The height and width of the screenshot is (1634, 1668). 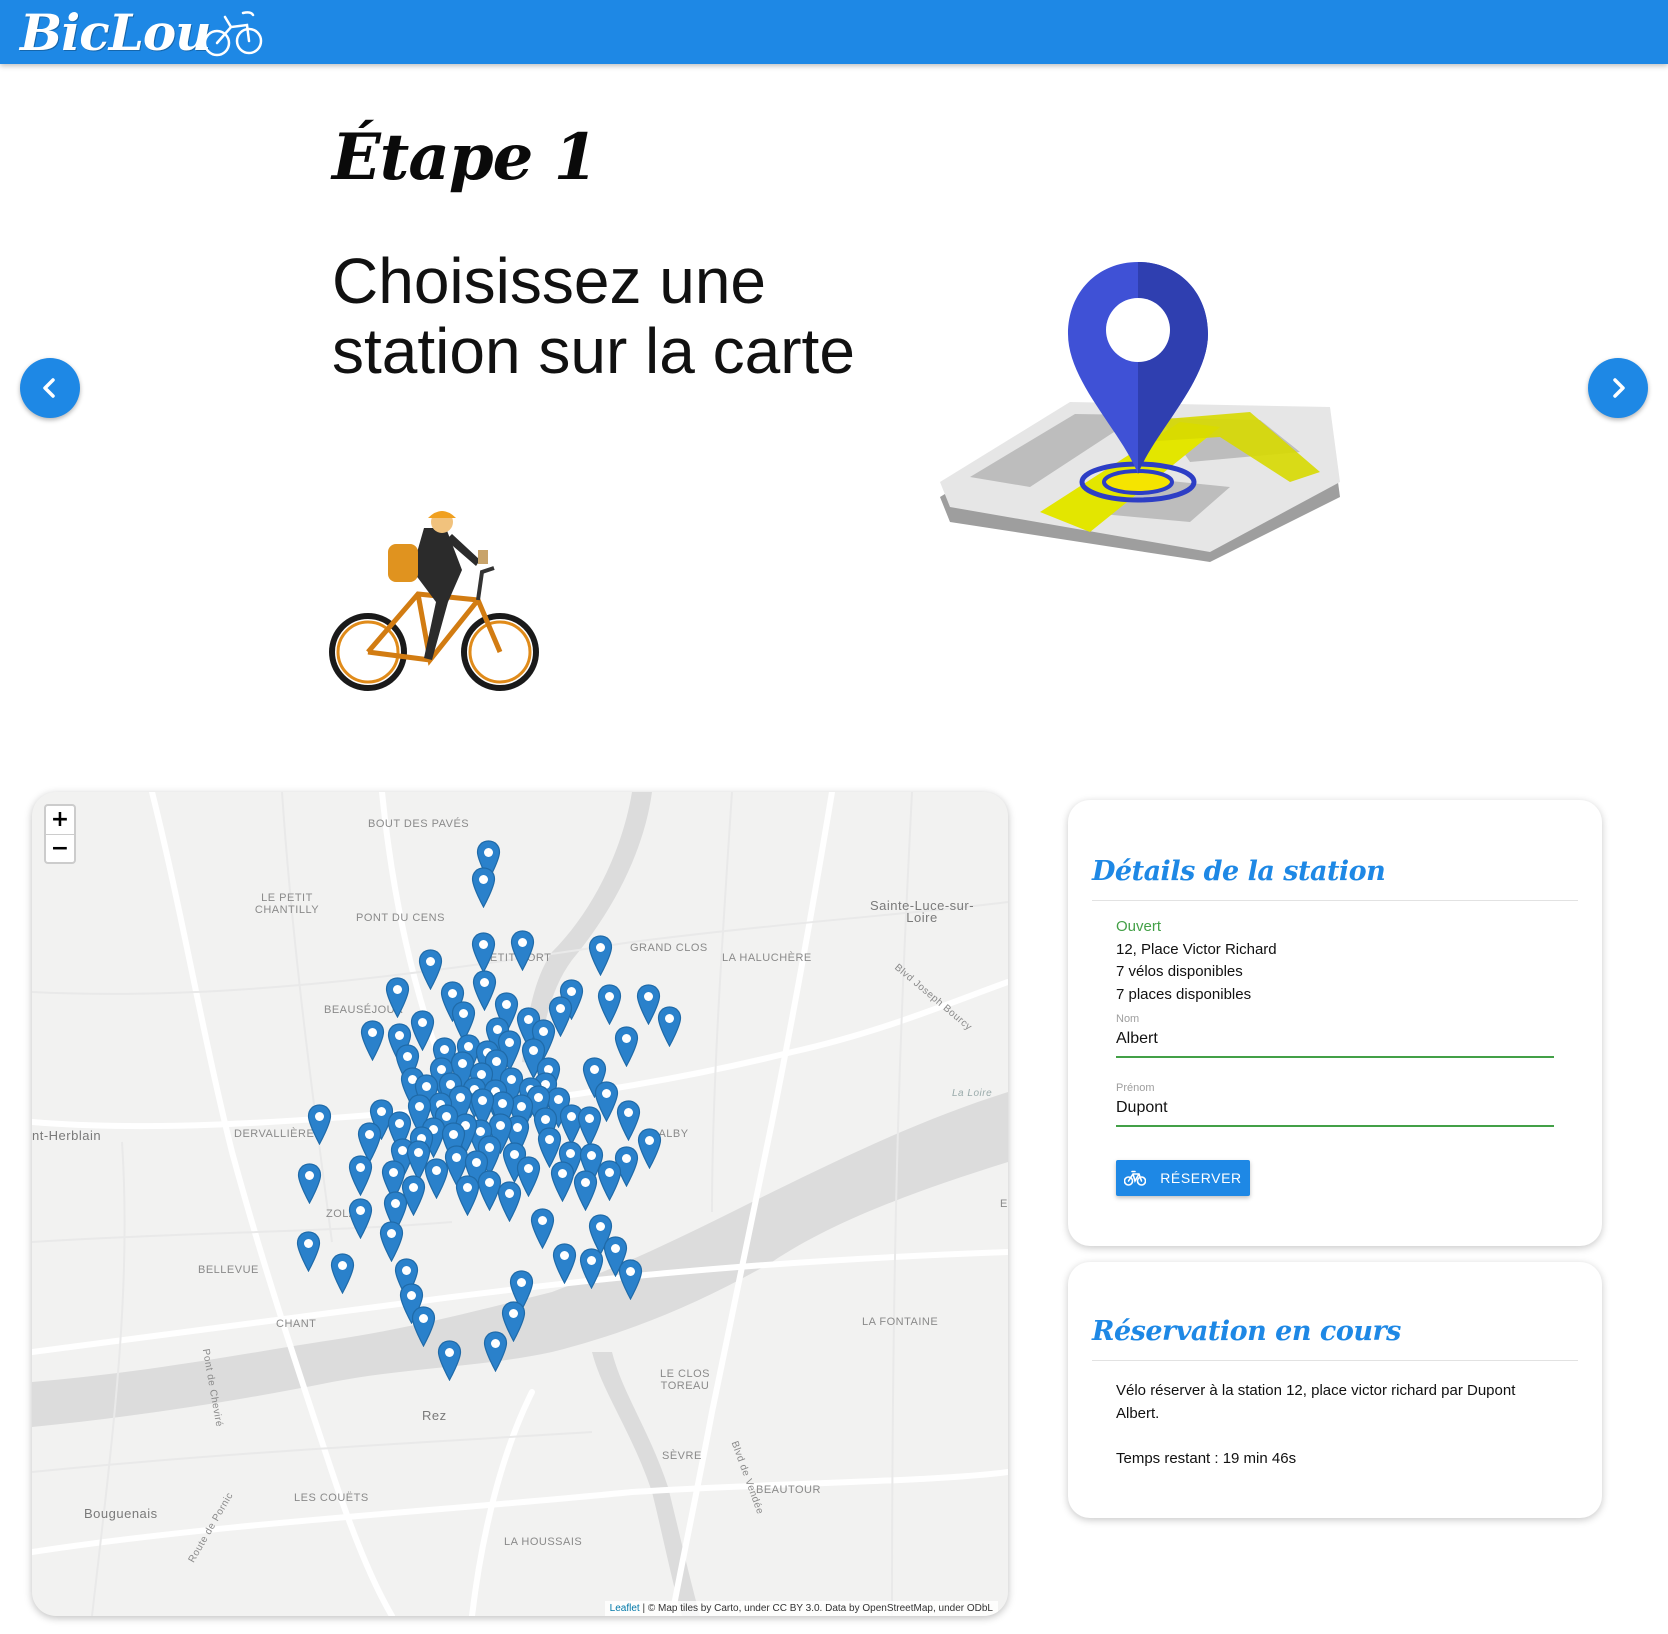 What do you see at coordinates (834, 32) in the screenshot?
I see `top-navbar: BicLou` at bounding box center [834, 32].